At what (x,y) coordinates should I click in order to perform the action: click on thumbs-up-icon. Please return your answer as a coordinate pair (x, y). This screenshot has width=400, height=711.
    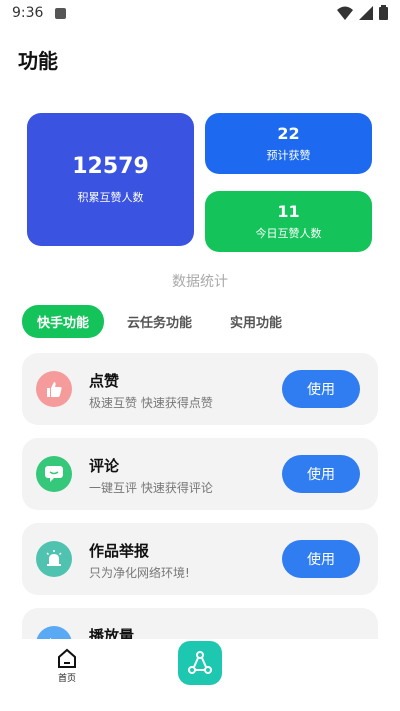
    Looking at the image, I should click on (54, 389).